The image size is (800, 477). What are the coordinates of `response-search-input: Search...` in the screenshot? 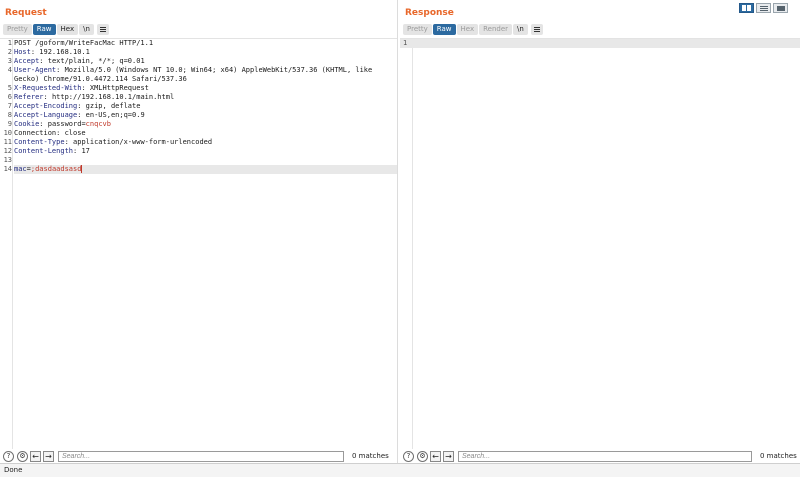 It's located at (605, 456).